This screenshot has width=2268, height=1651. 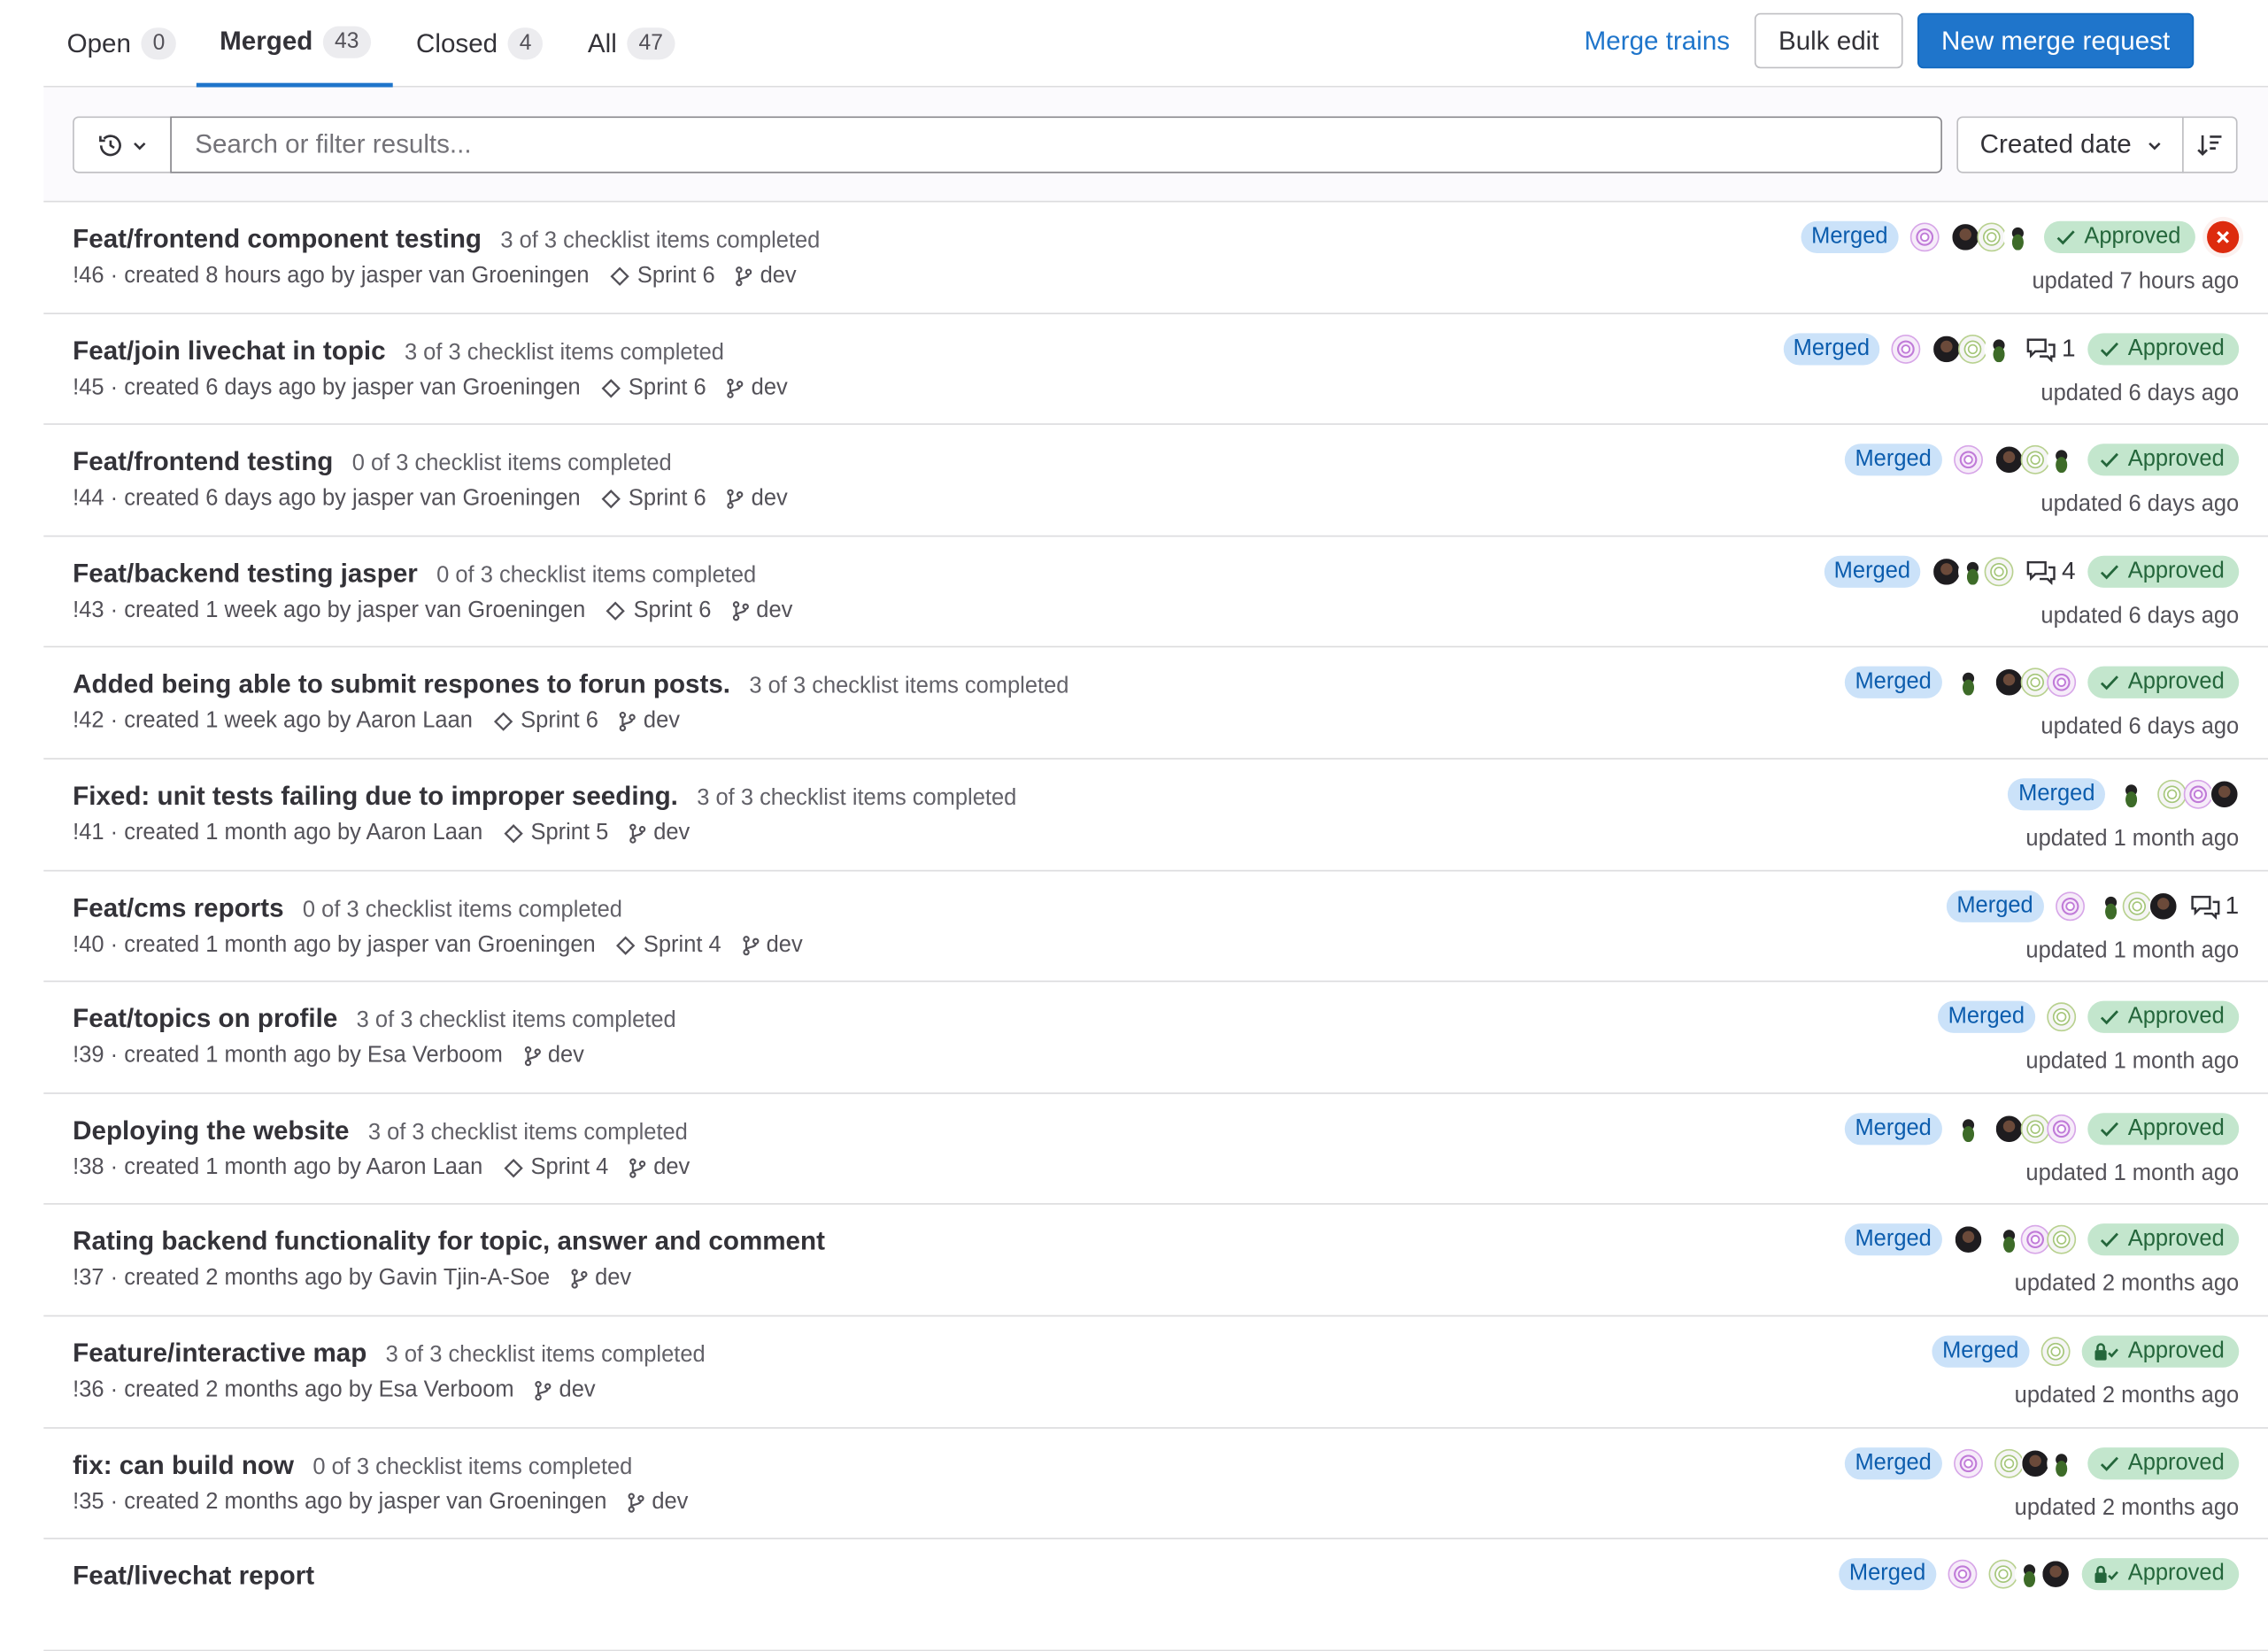 I want to click on tab-open: Open 0, so click(x=122, y=44).